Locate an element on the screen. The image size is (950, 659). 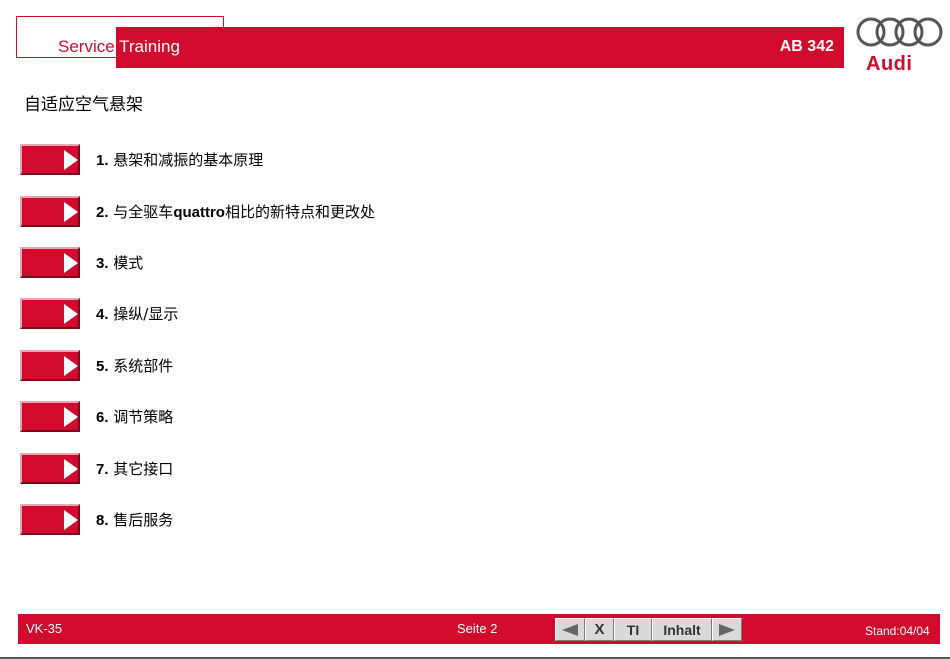
menu-item-number: 7. is located at coordinates (102, 469).